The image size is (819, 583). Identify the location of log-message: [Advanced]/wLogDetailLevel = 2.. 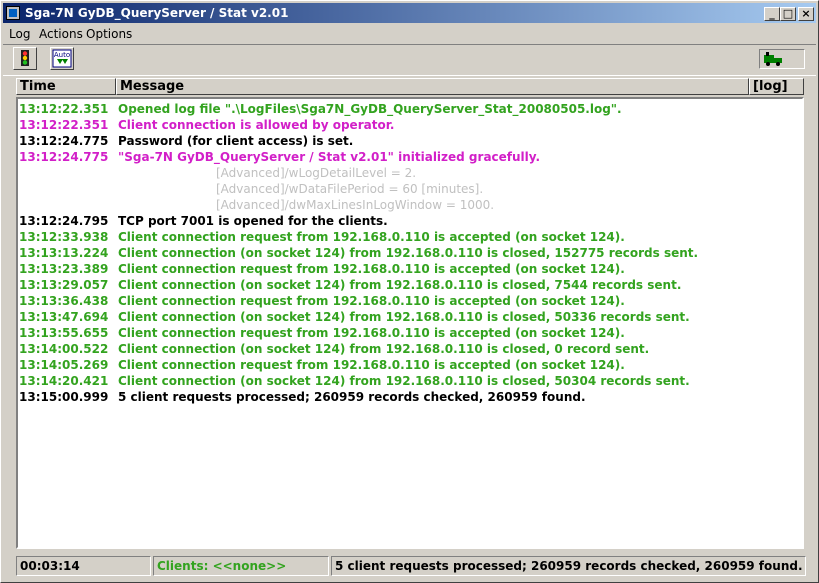
(316, 173).